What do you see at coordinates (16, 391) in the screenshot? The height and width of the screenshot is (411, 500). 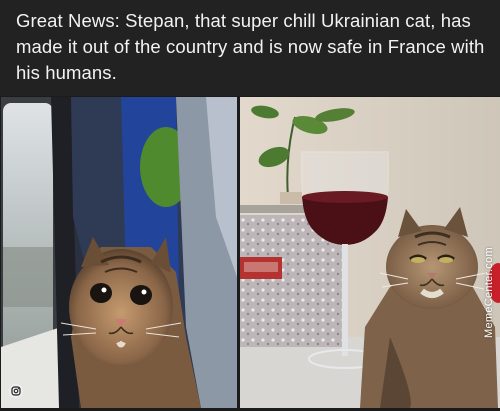 I see `instagram-icon` at bounding box center [16, 391].